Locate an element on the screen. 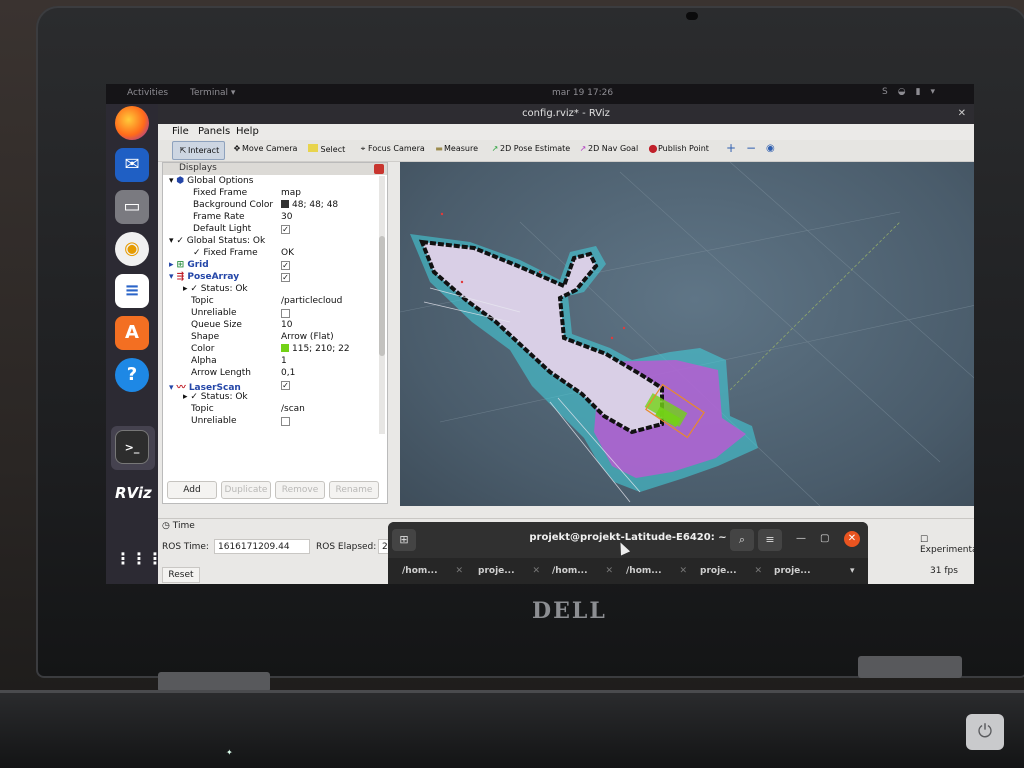 This screenshot has height=768, width=1024. files-icon: ▭ is located at coordinates (132, 207).